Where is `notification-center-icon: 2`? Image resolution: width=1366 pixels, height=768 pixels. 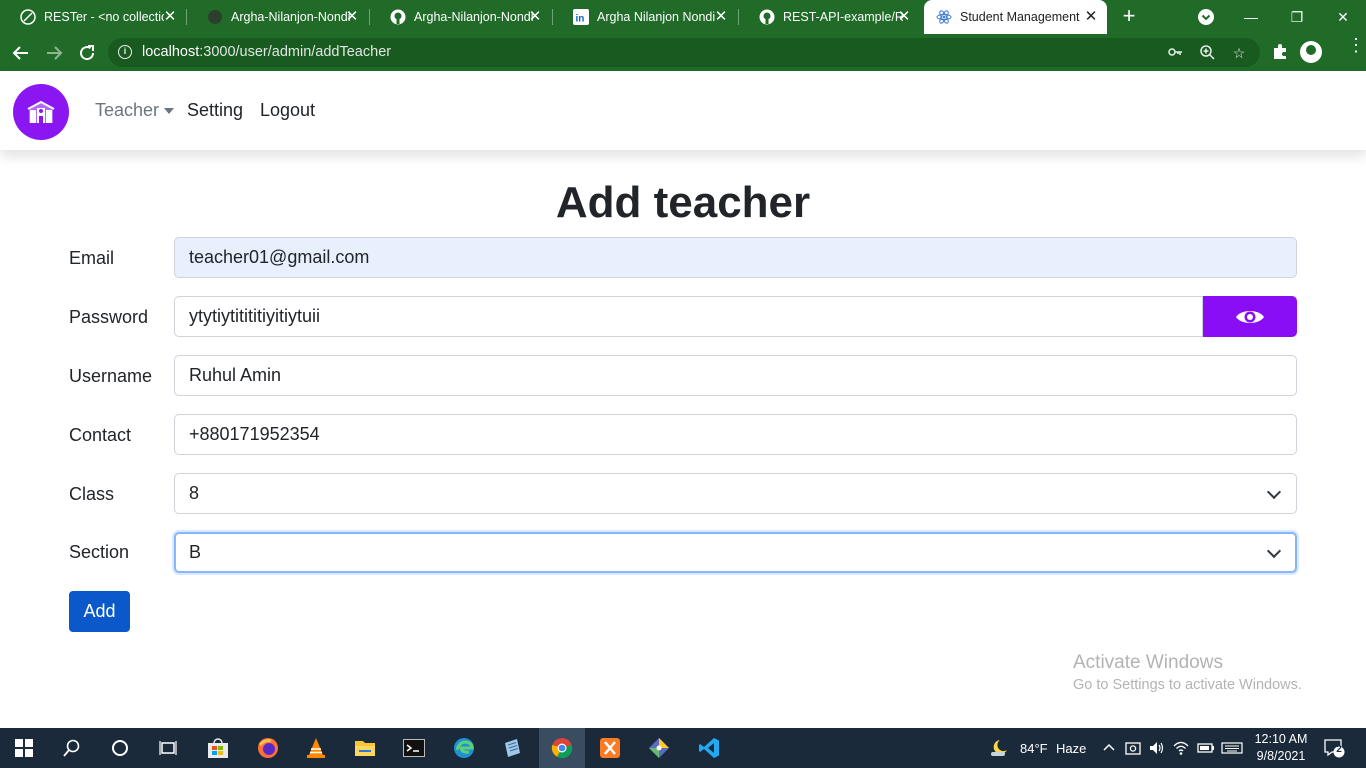 notification-center-icon: 2 is located at coordinates (1334, 748).